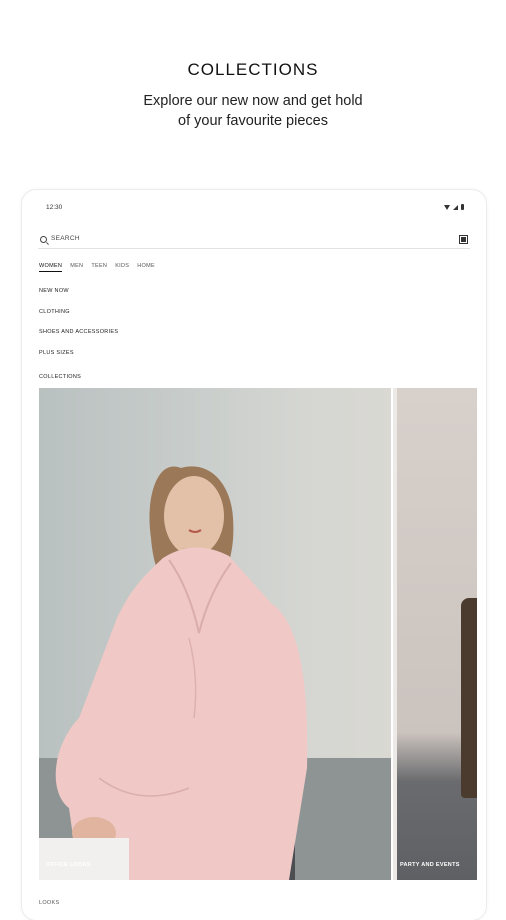  I want to click on tab-home: HOME, so click(146, 267).